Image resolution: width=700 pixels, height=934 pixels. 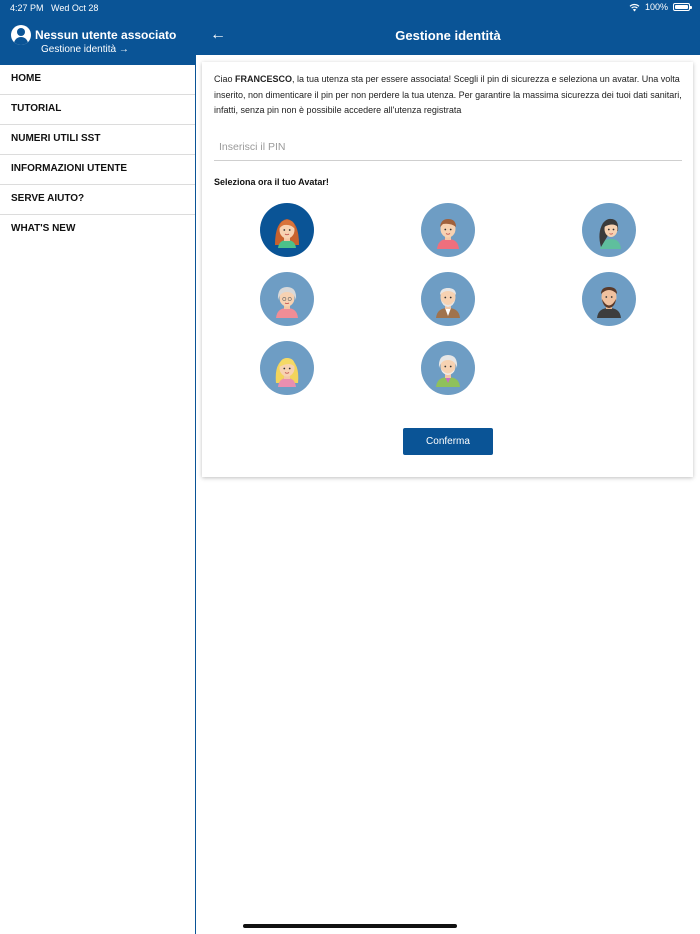 I want to click on greeting-prefix: Ciao, so click(x=225, y=79).